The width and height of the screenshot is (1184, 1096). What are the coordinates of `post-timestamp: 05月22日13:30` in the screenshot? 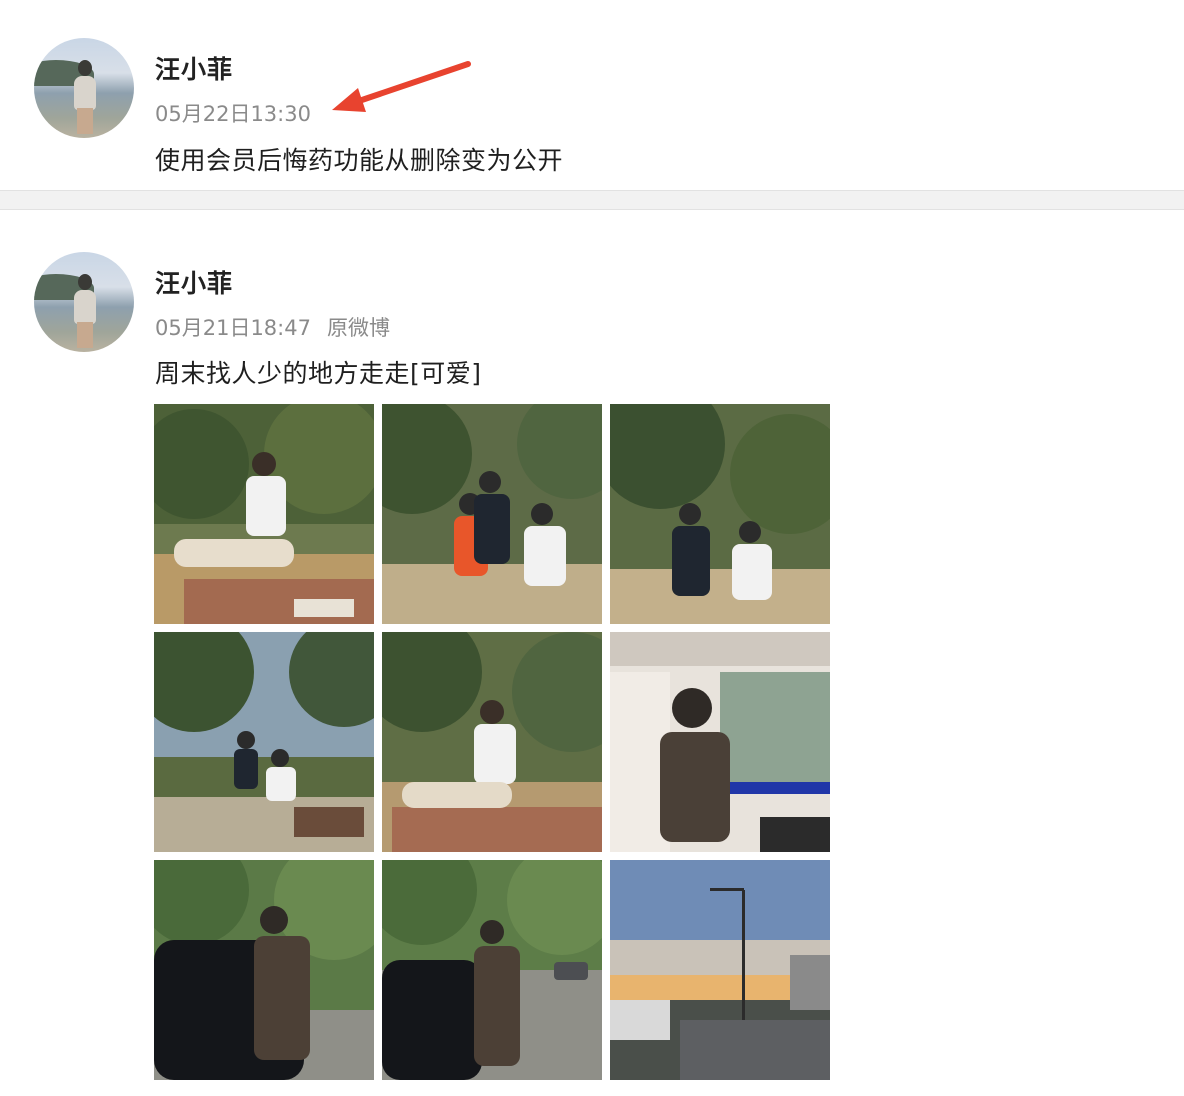 It's located at (233, 114).